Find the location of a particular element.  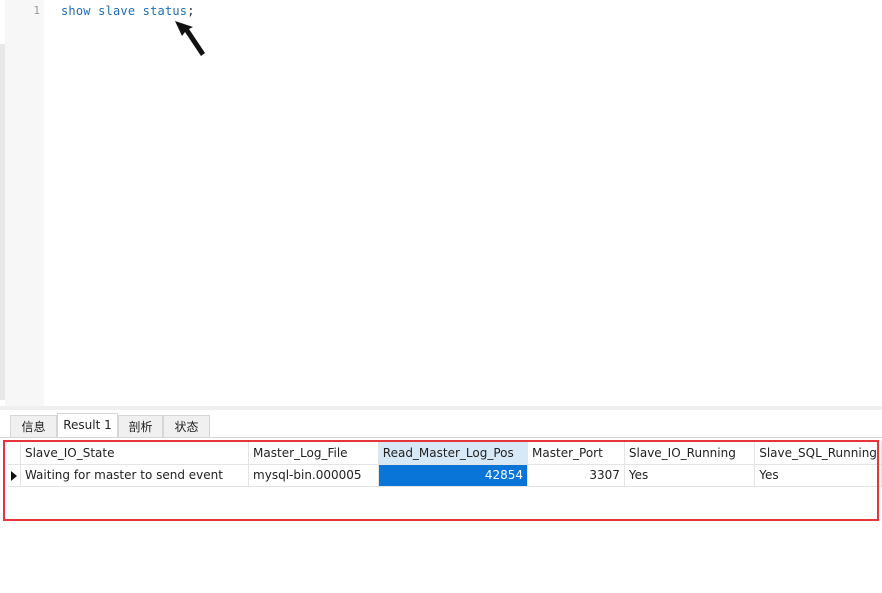

column-header: Slave_IO_Running is located at coordinates (690, 453).